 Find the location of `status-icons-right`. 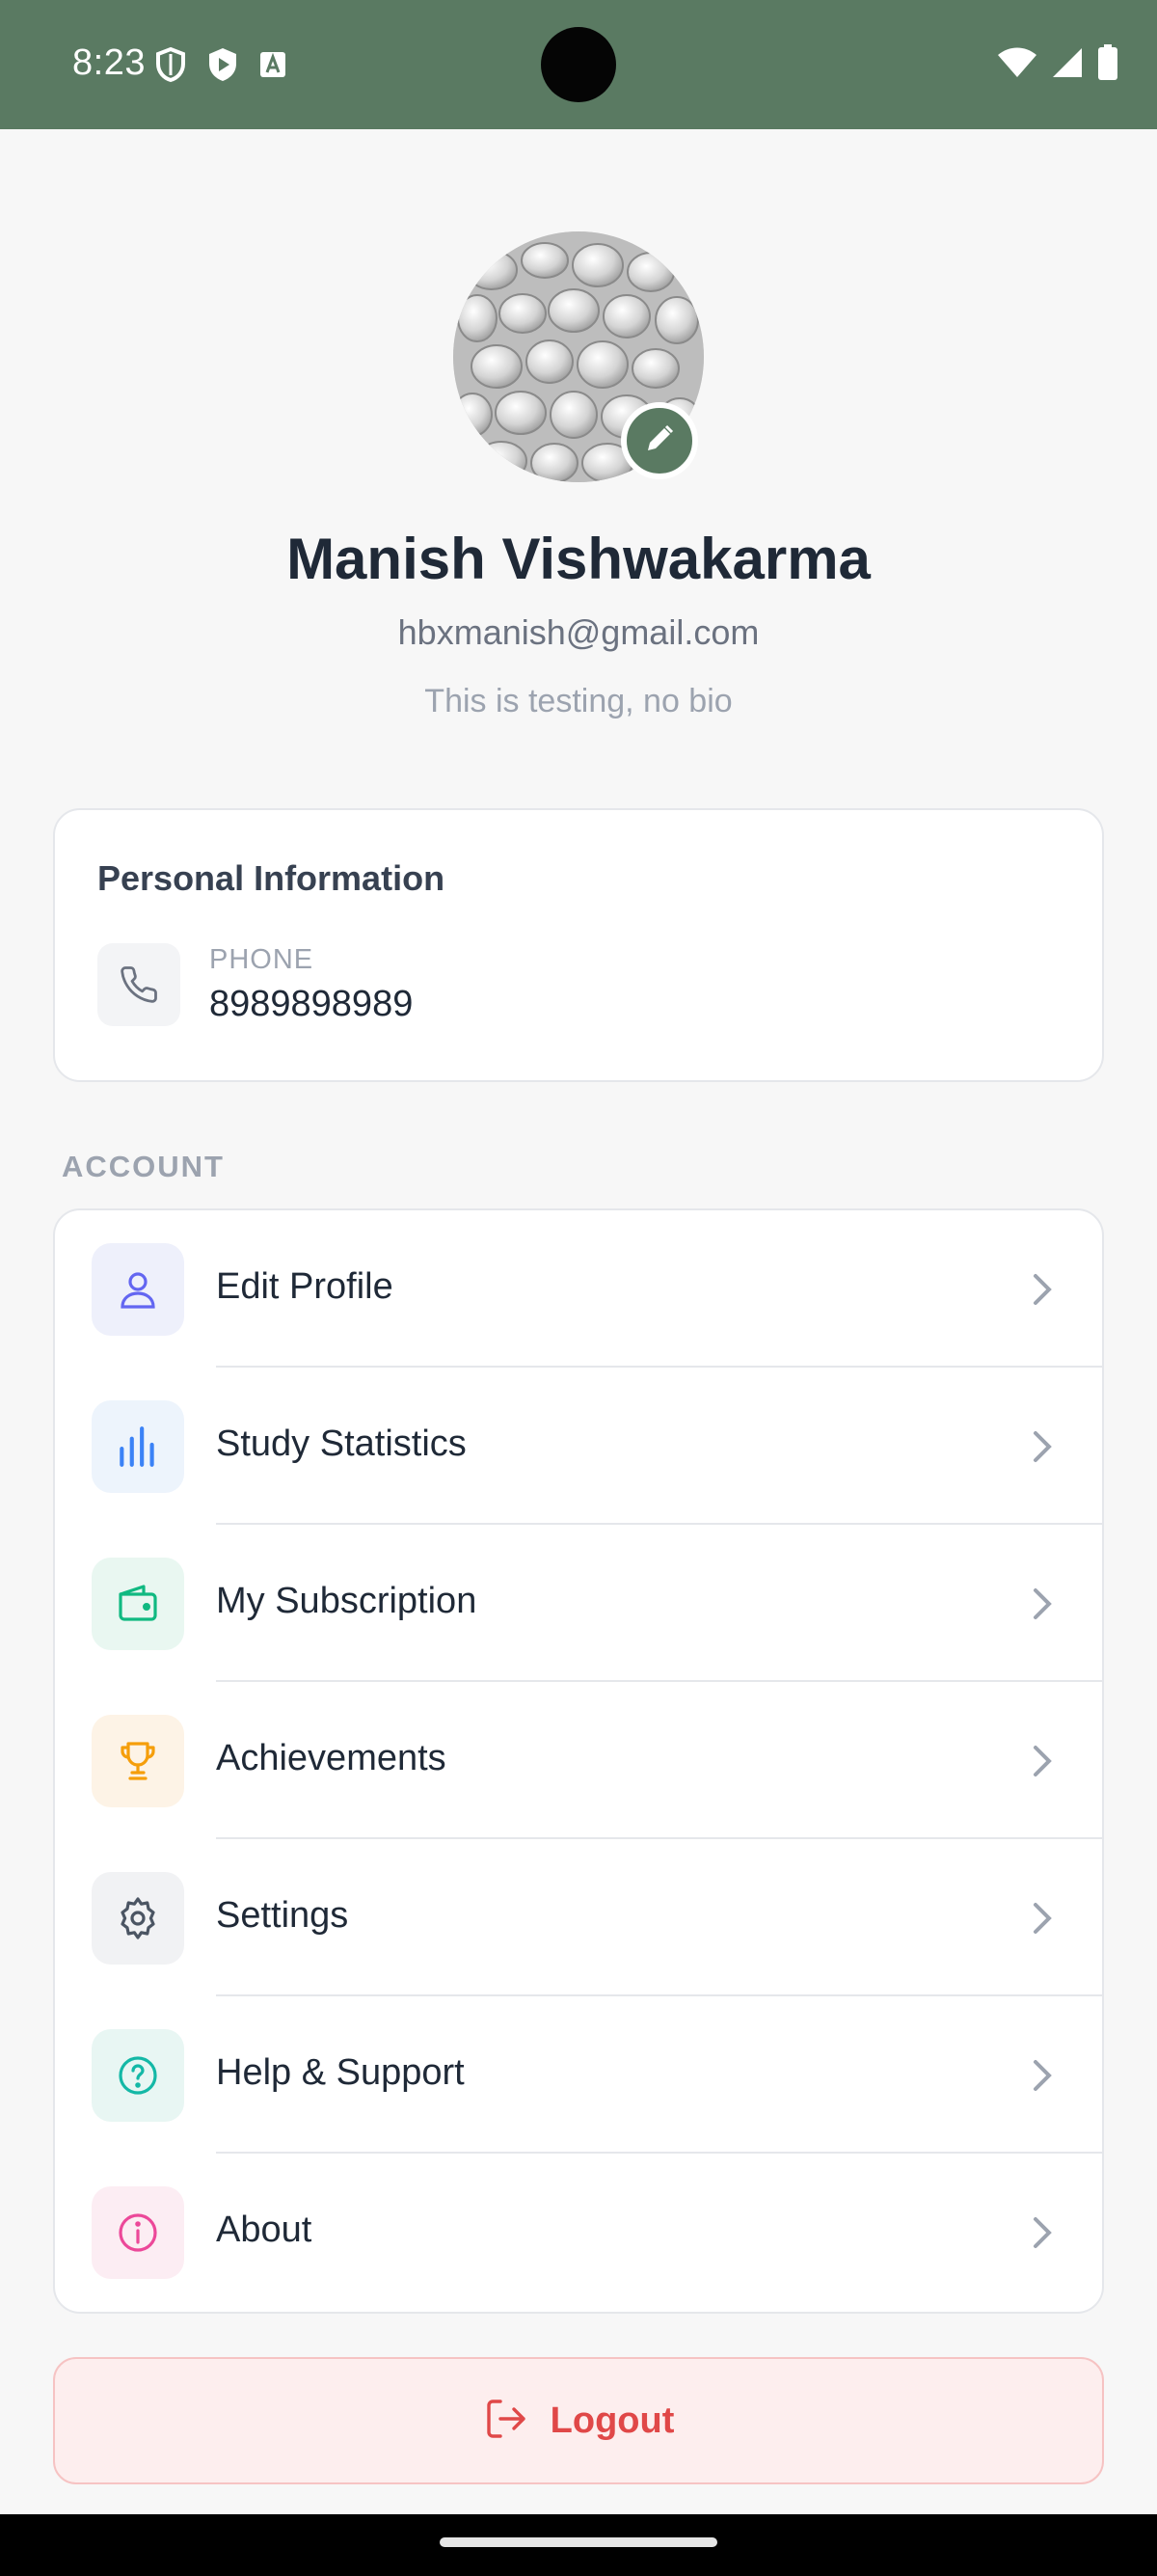

status-icons-right is located at coordinates (1057, 65).